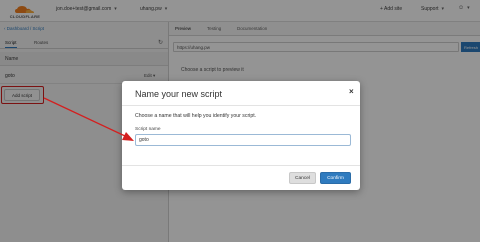 Image resolution: width=480 pixels, height=242 pixels. I want to click on script-name-input, so click(243, 140).